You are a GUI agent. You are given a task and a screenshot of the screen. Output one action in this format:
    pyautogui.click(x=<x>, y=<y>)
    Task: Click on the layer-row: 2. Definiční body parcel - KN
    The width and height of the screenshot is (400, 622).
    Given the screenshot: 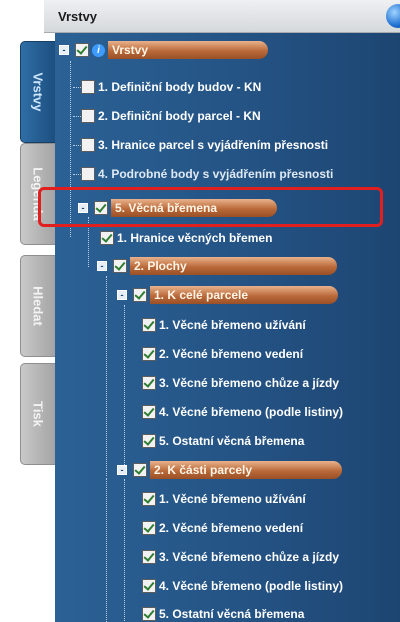 What is the action you would take?
    pyautogui.click(x=167, y=116)
    